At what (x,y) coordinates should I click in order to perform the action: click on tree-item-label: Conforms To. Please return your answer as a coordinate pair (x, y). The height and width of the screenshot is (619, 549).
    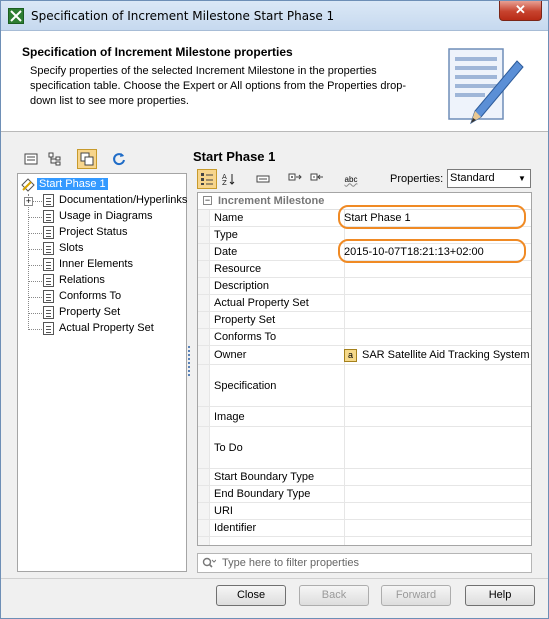
    Looking at the image, I should click on (90, 296).